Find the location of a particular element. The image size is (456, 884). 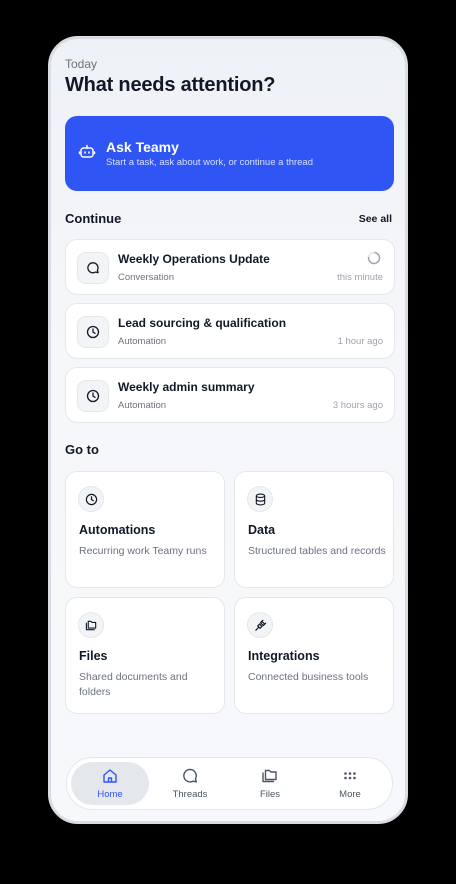

goto-tile-files: Files Shared documents and folders is located at coordinates (145, 655).